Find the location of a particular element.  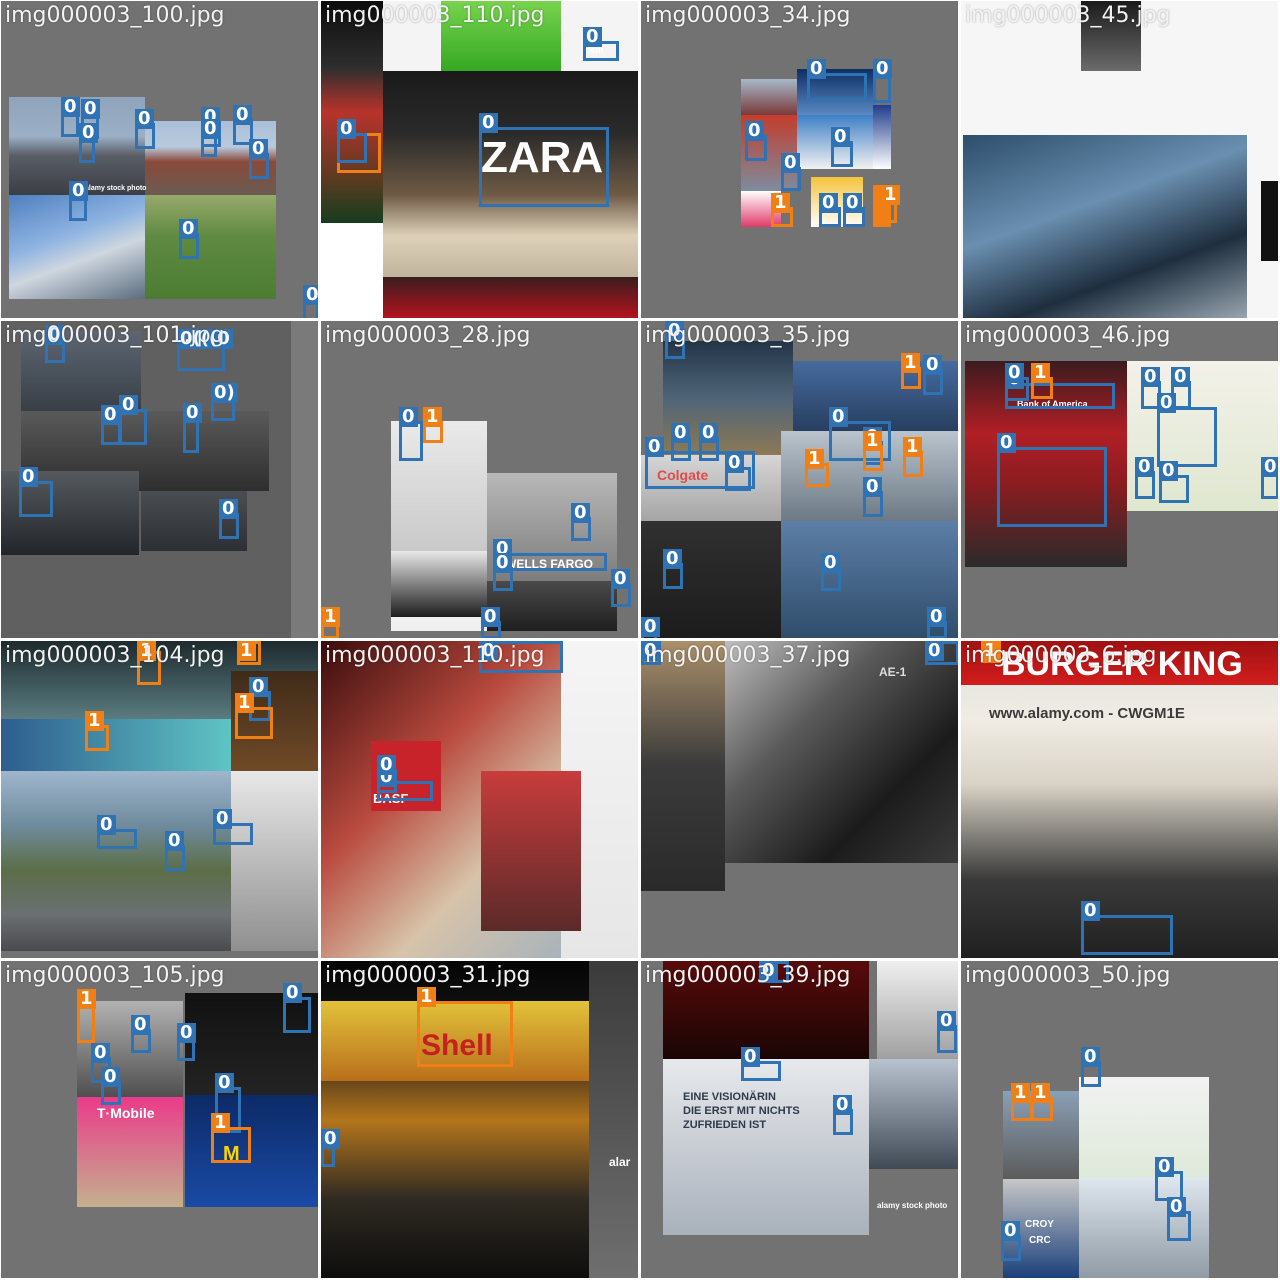

photo-text: EINE VISIONÄRIN is located at coordinates (729, 1097).